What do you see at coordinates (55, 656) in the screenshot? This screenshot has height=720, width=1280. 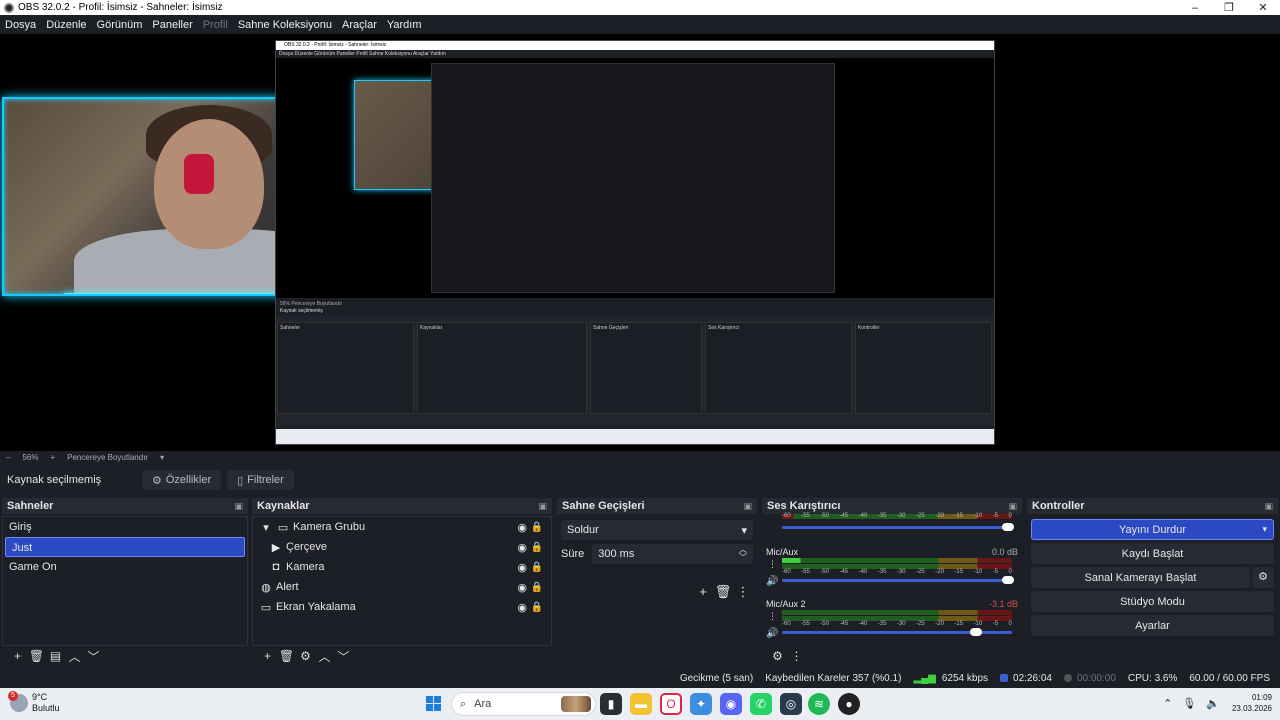 I see `scene-filters-icon: ▤` at bounding box center [55, 656].